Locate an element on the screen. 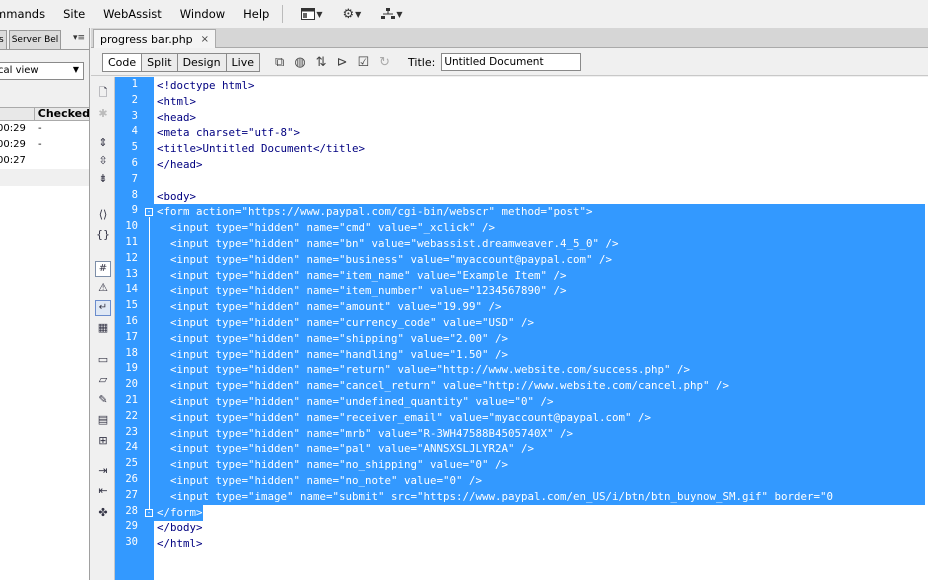 The height and width of the screenshot is (580, 928). collapse-selection-icon: ⇳ is located at coordinates (103, 161).